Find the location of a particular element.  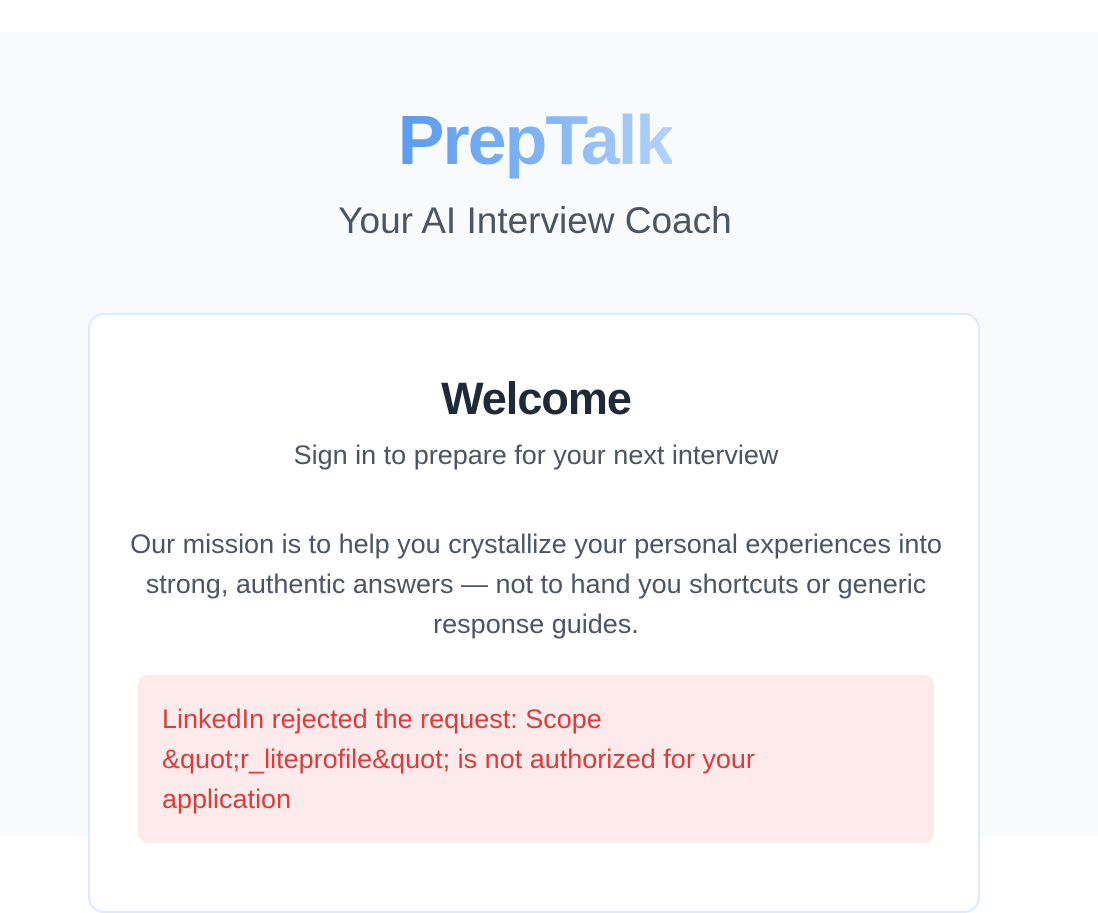

browser-top-strip is located at coordinates (549, 16).